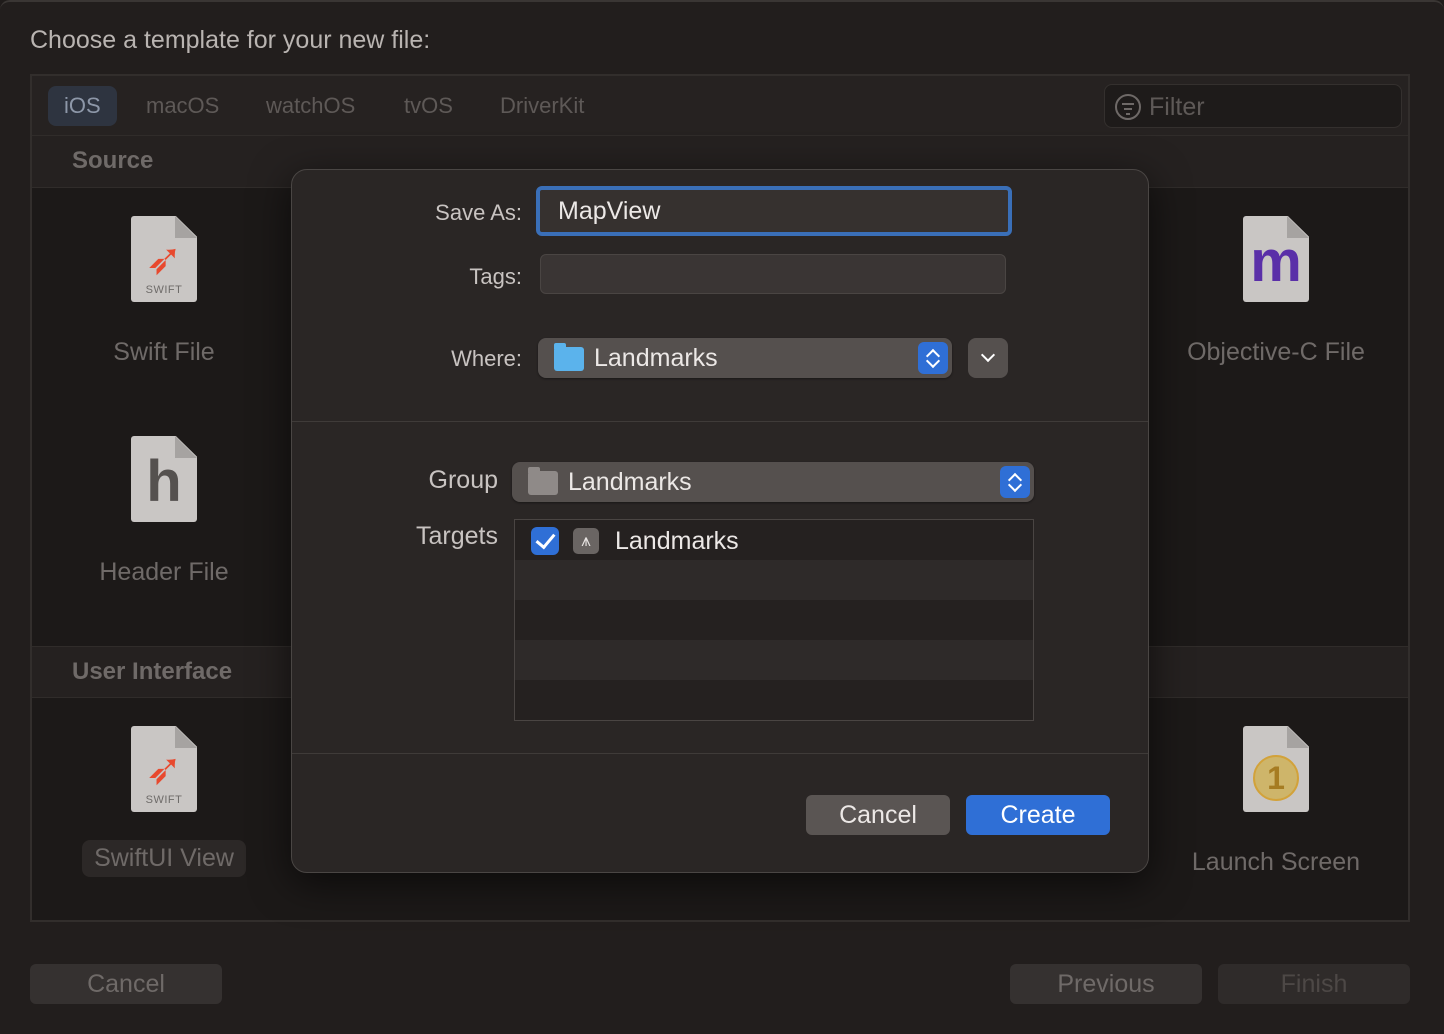  I want to click on tab-tvos: tvOS, so click(428, 106).